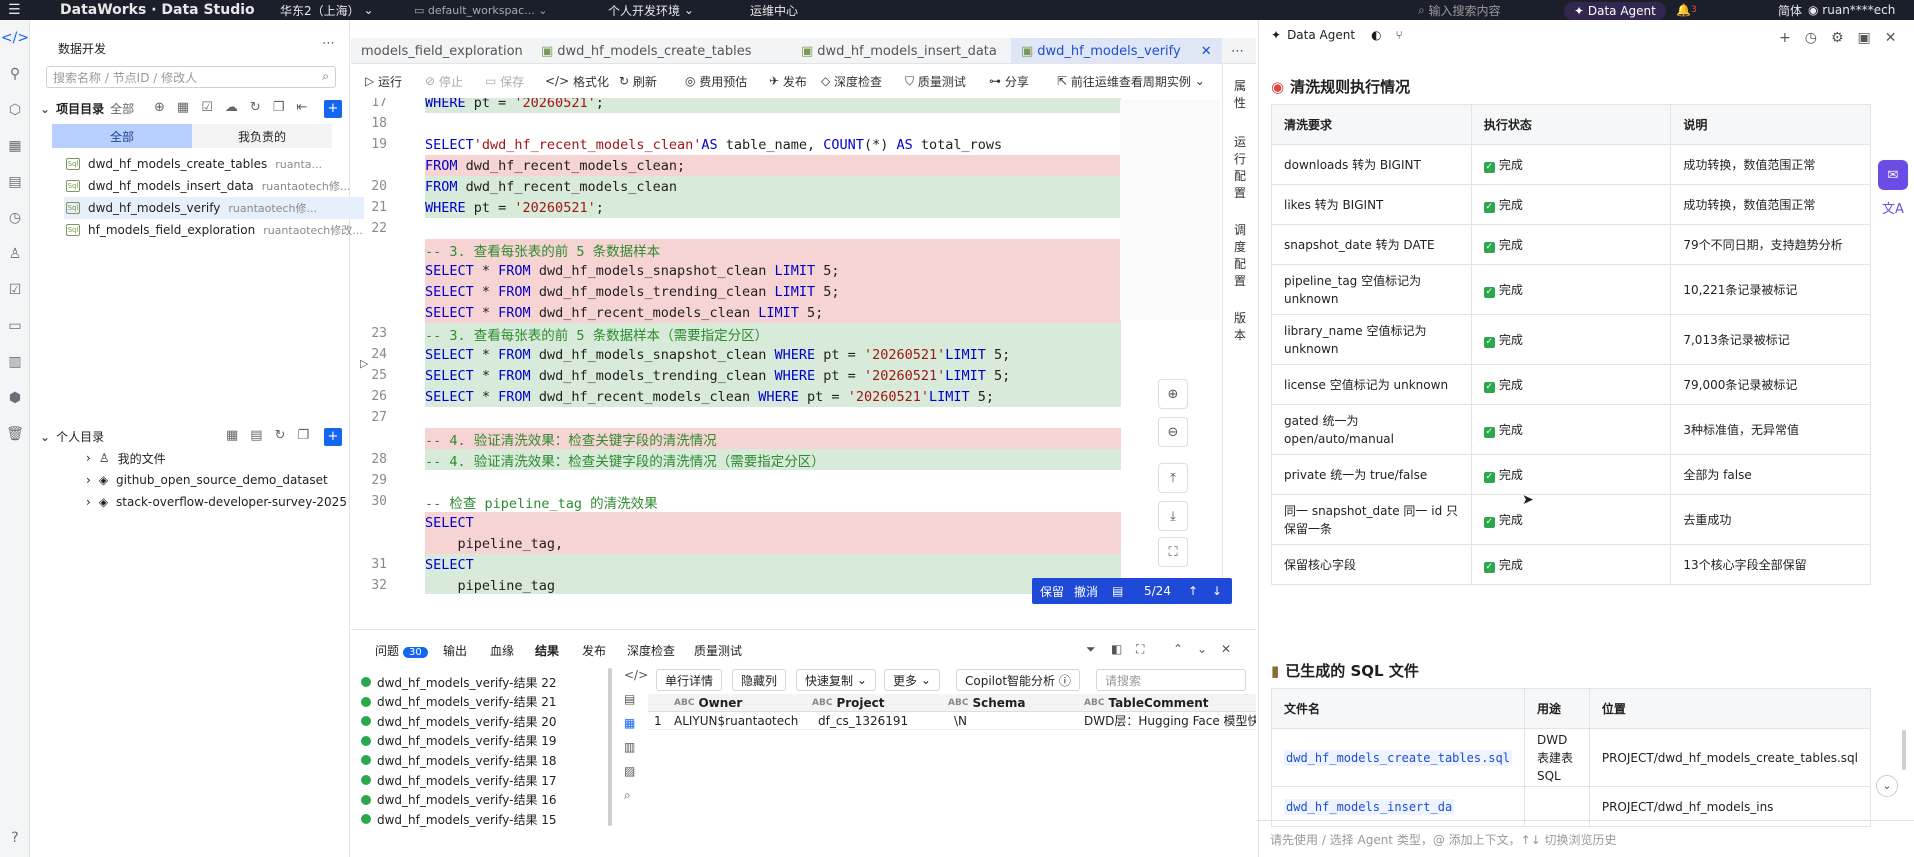  Describe the element at coordinates (736, 480) in the screenshot. I see `code-line: 29` at that location.